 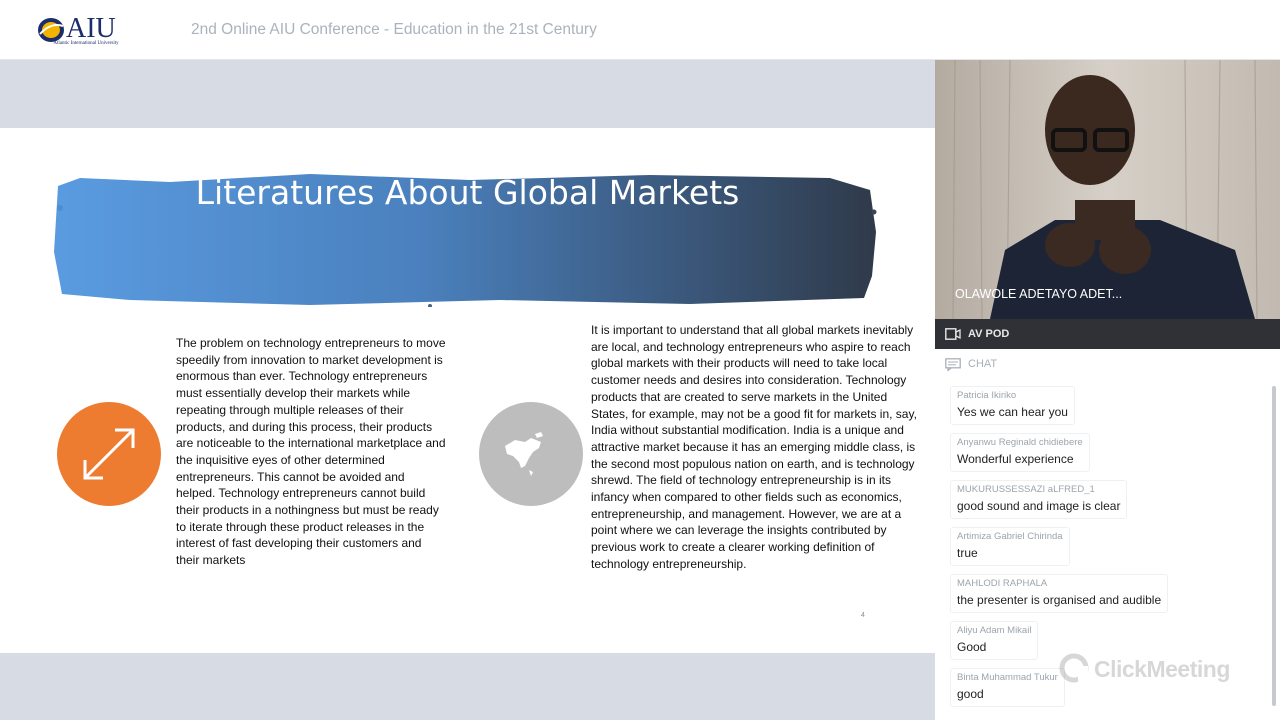 I want to click on chat-message-text: Wonderful experience, so click(x=1015, y=459).